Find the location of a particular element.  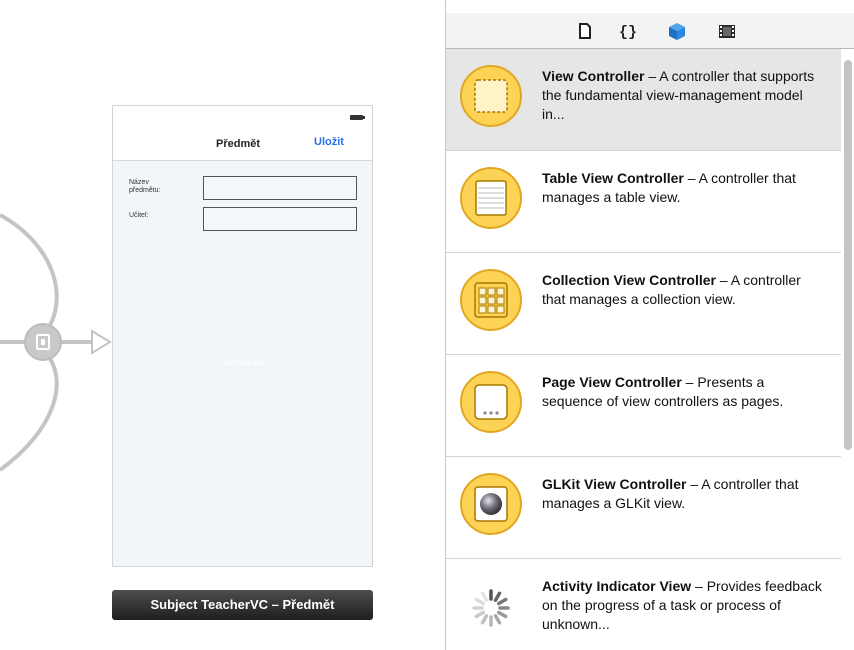

library-item-title: Activity Indicator View is located at coordinates (617, 586).